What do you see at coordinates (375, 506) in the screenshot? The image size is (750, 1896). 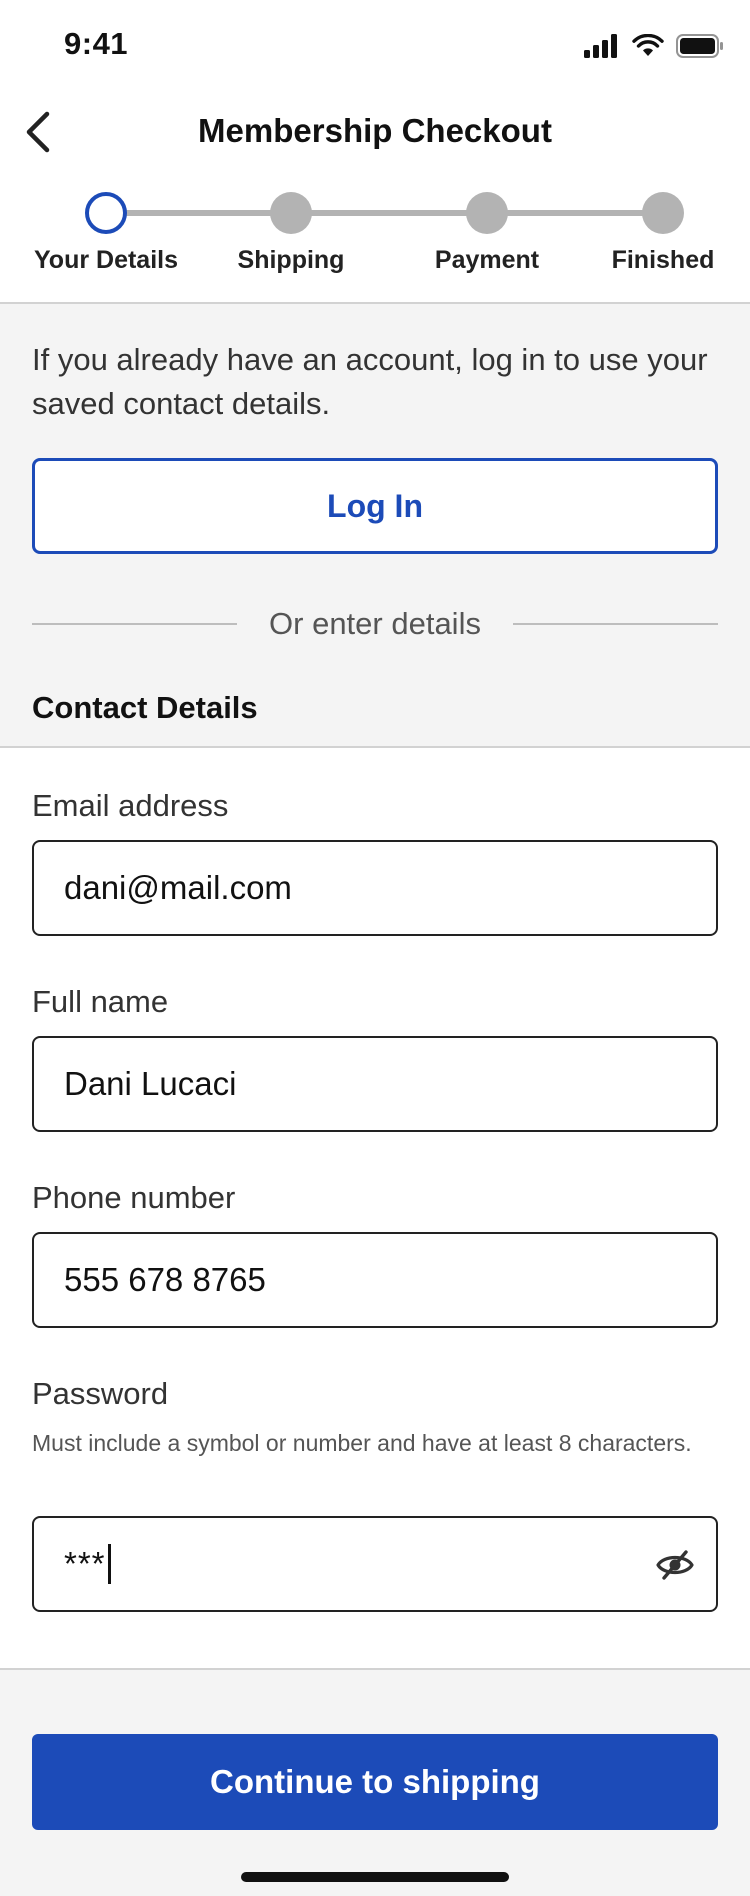 I see `log-in-button: Log In` at bounding box center [375, 506].